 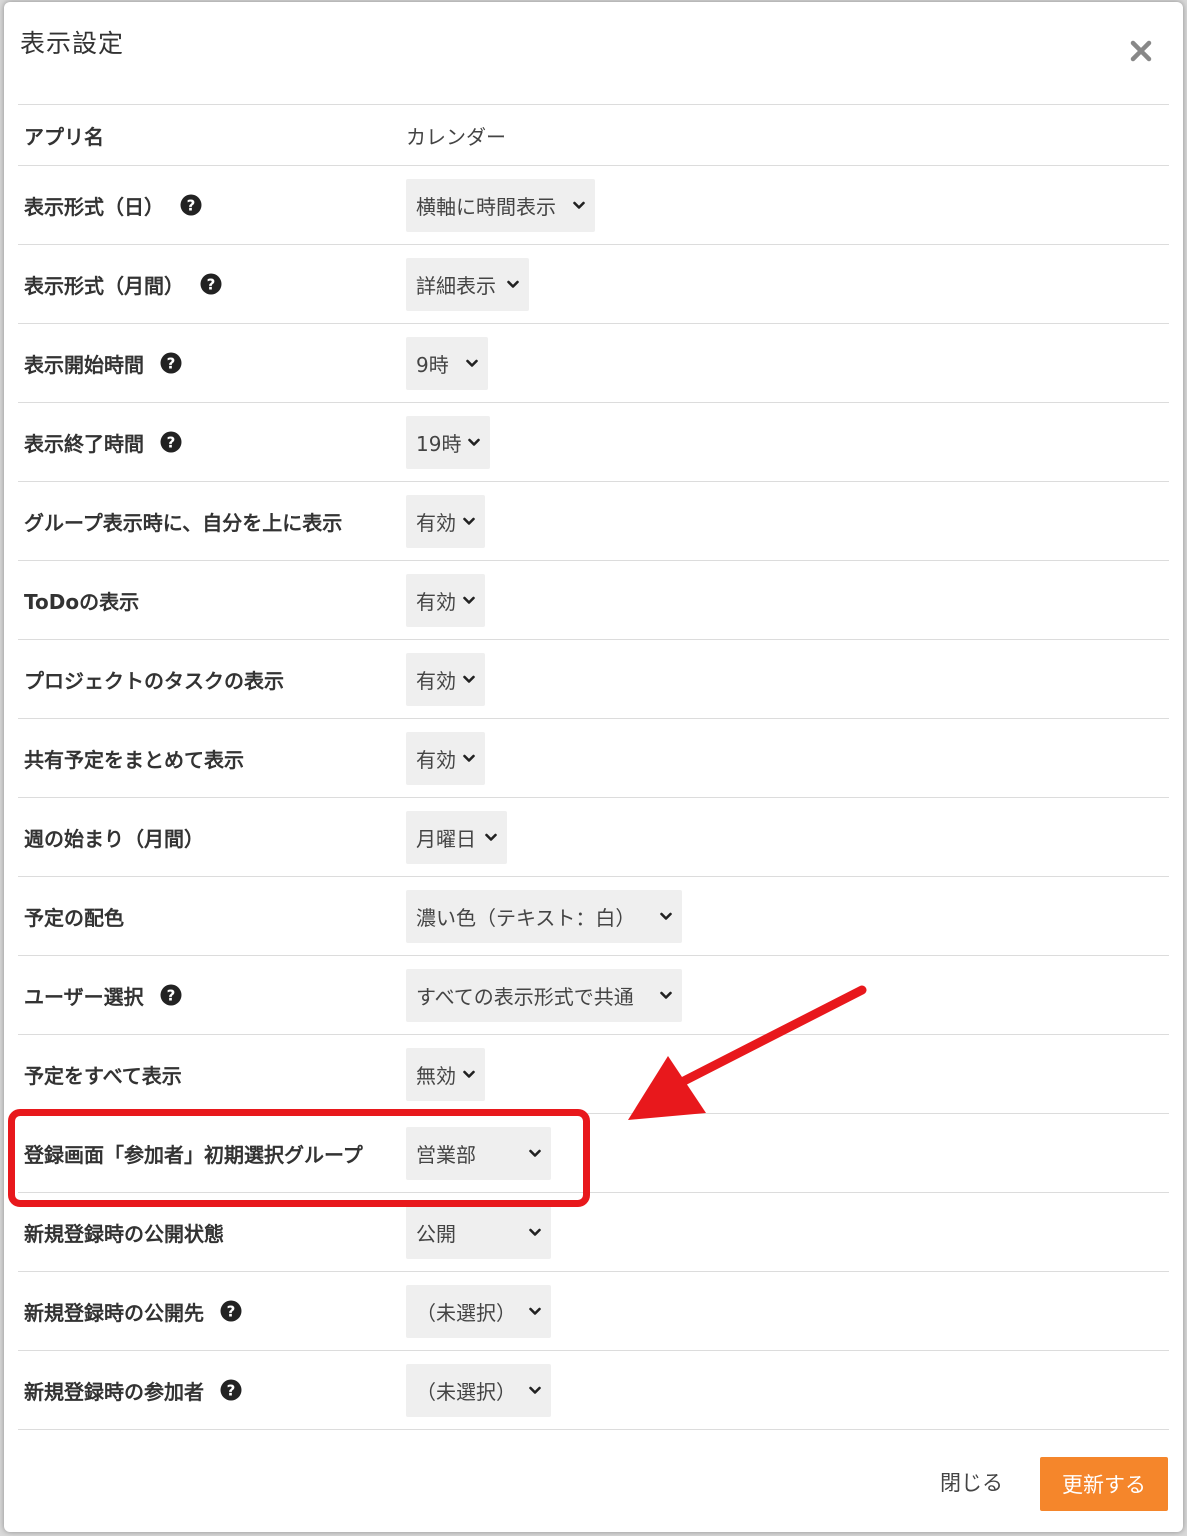 What do you see at coordinates (436, 1233) in the screenshot?
I see `select-value: 公開` at bounding box center [436, 1233].